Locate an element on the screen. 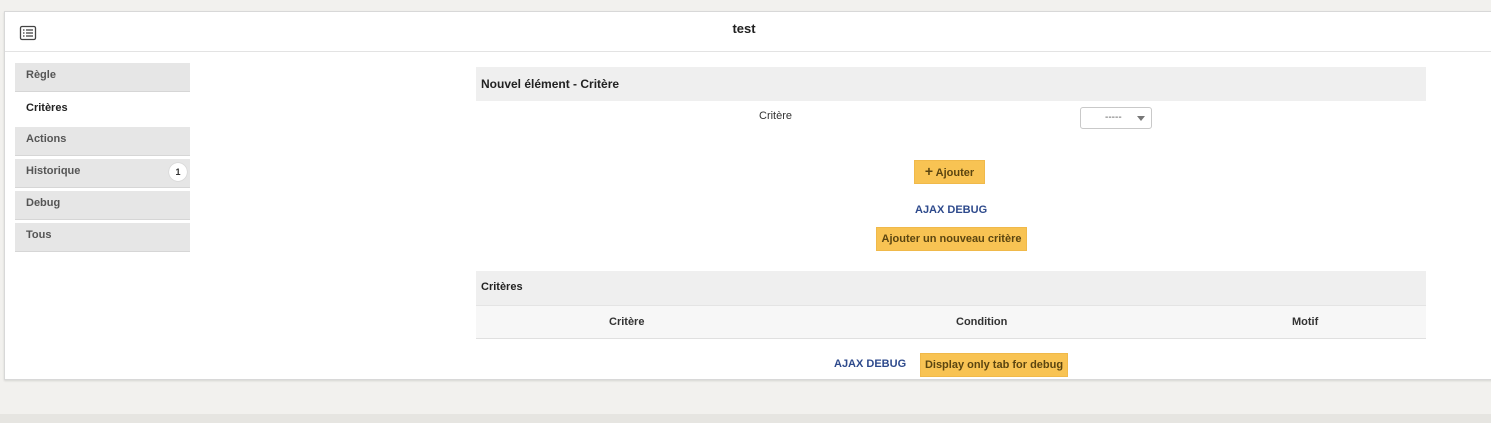  criterion-select: ----- is located at coordinates (1116, 118).